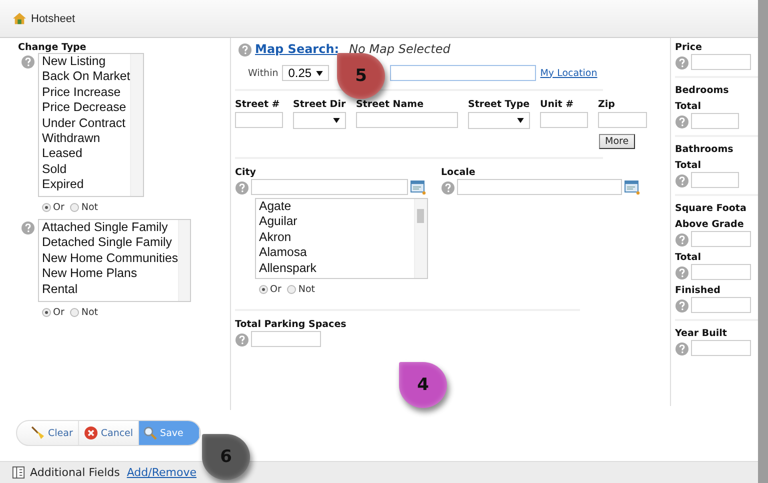 This screenshot has width=768, height=483. I want to click on field-label: Street Name, so click(390, 104).